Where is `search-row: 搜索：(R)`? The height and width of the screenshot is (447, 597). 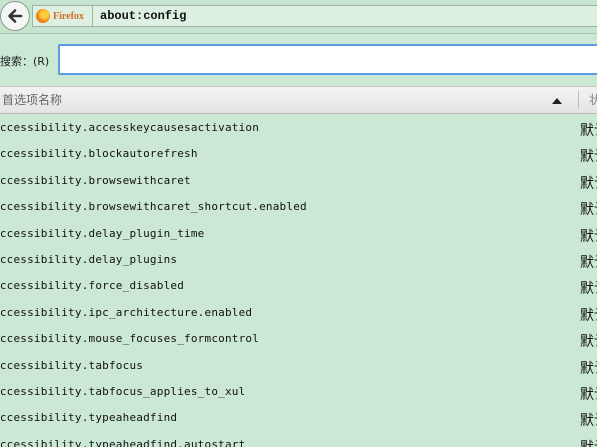 search-row: 搜索：(R) is located at coordinates (298, 60).